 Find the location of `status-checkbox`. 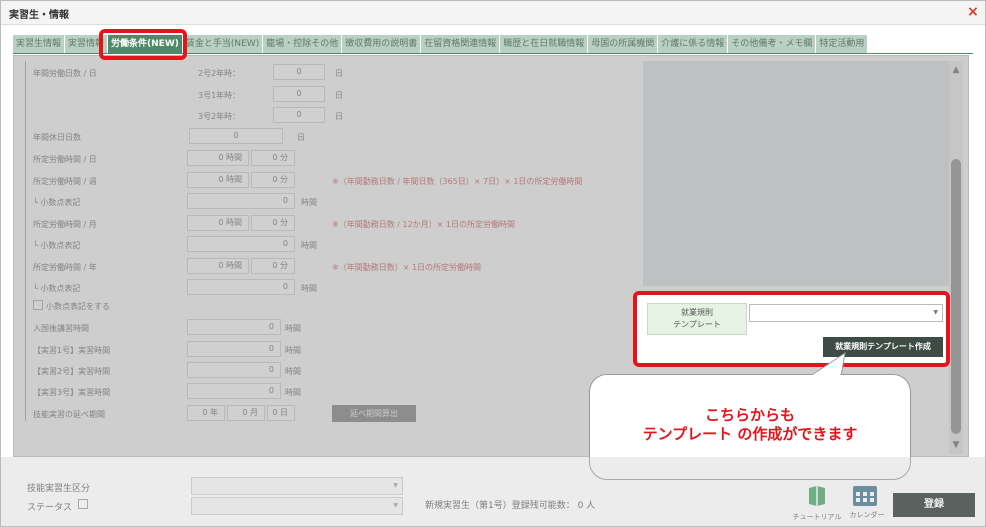

status-checkbox is located at coordinates (83, 504).